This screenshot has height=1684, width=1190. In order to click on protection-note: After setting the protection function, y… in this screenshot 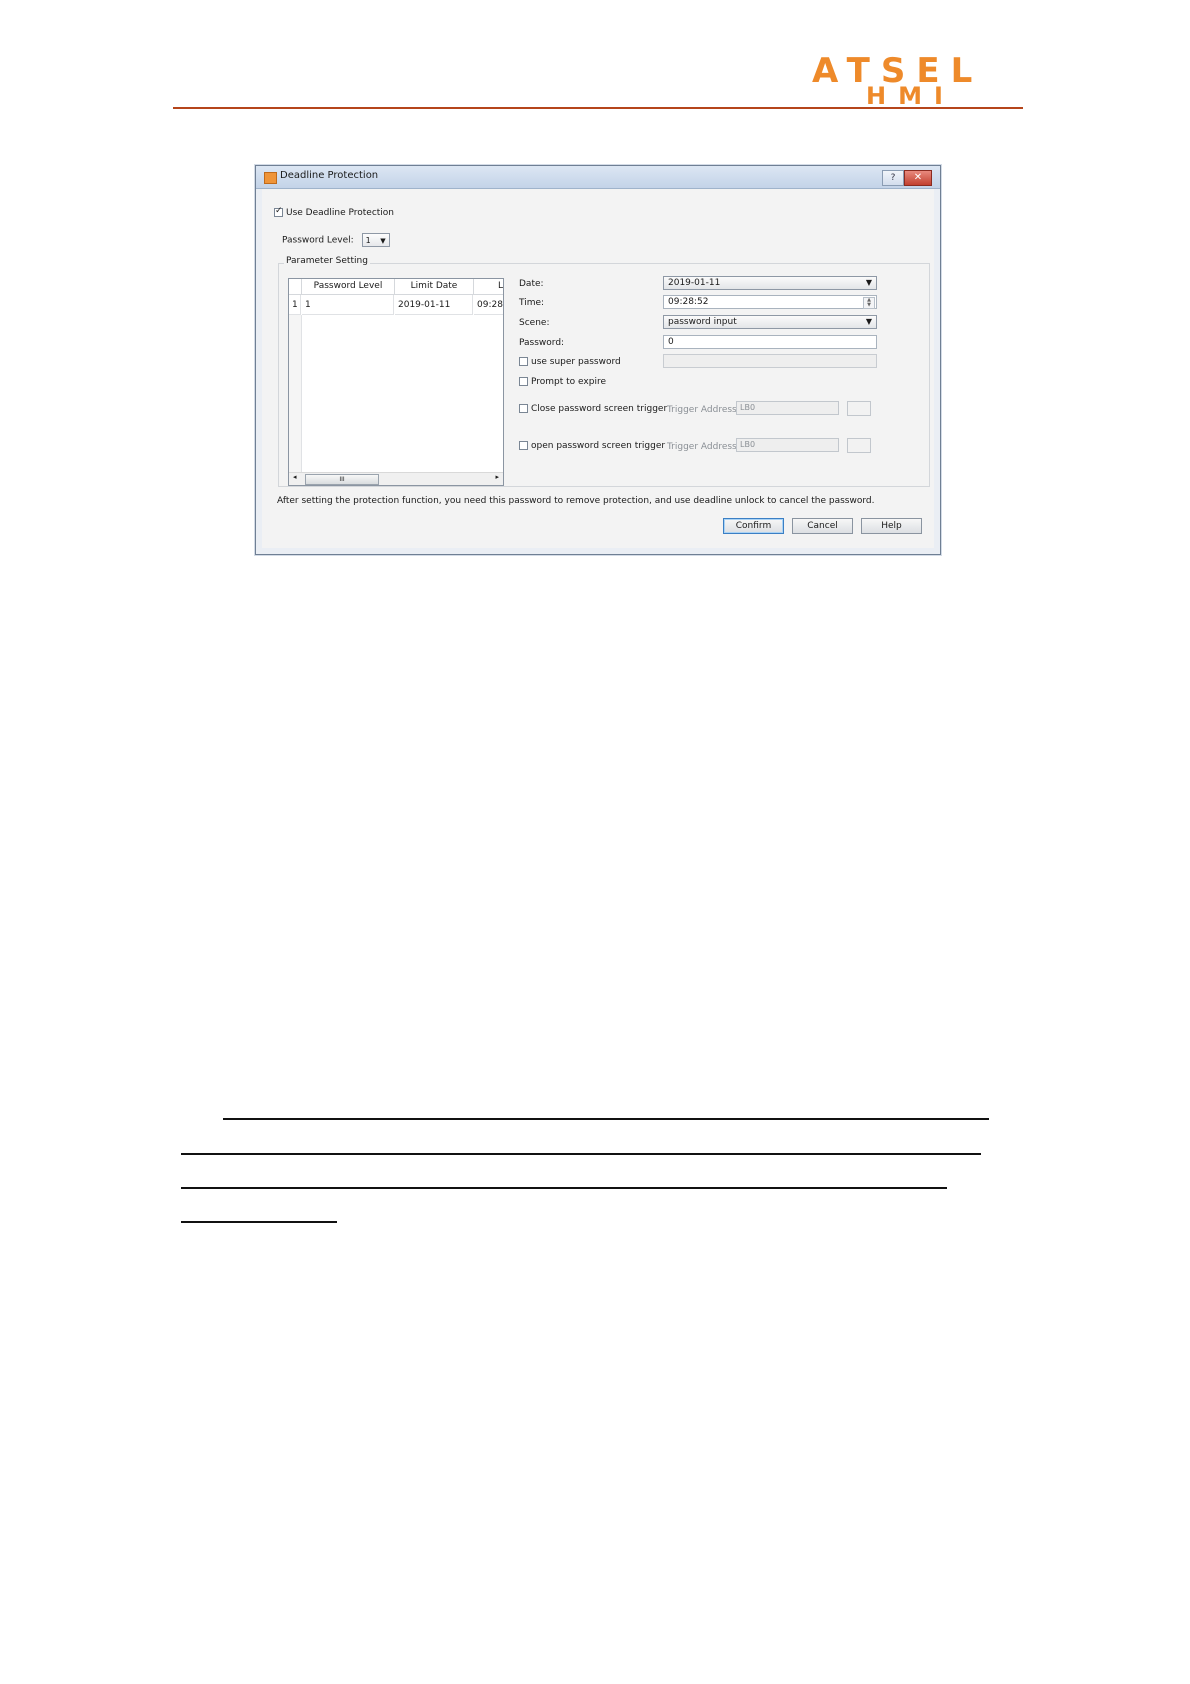, I will do `click(576, 501)`.